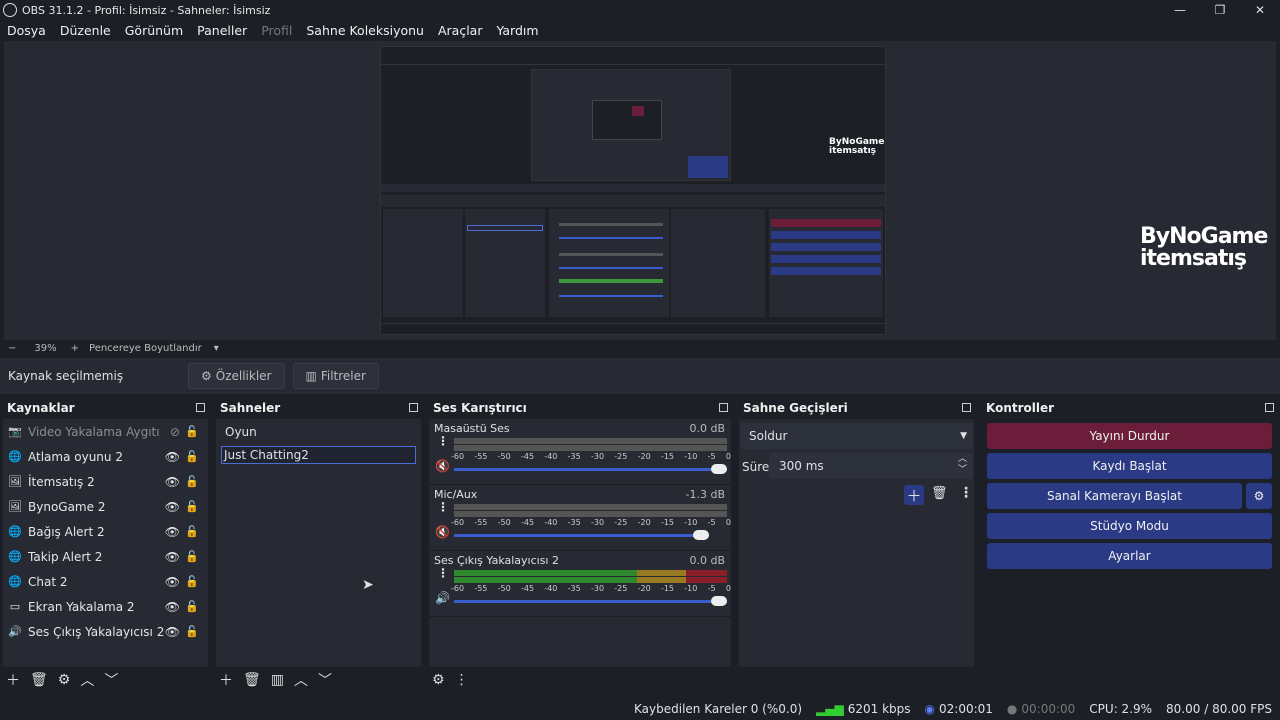 The height and width of the screenshot is (720, 1280). What do you see at coordinates (145, 348) in the screenshot?
I see `fit-to-window-select: Pencereye Boyutlandır` at bounding box center [145, 348].